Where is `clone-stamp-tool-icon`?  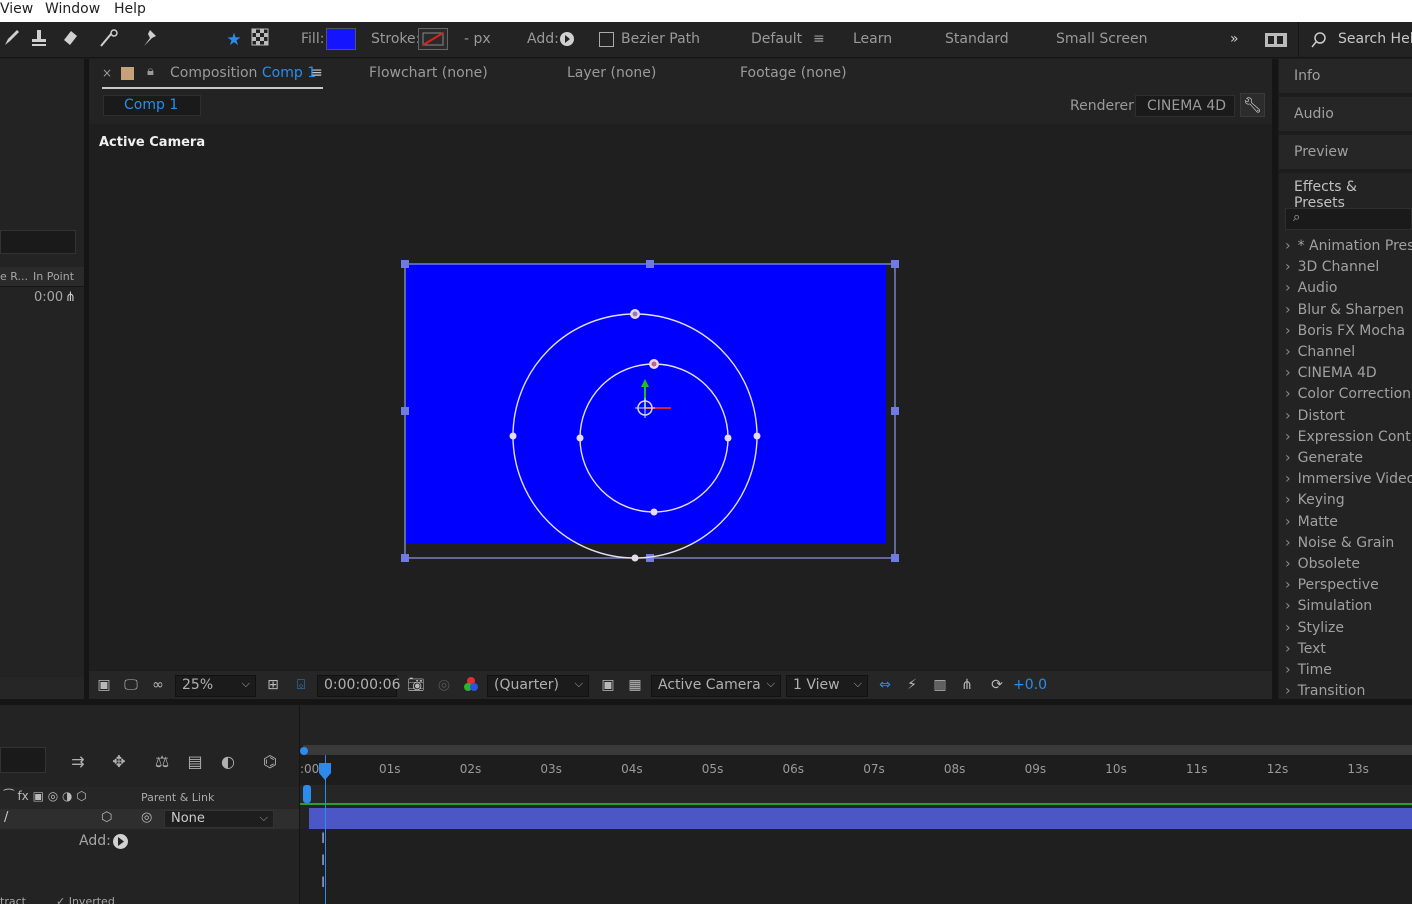
clone-stamp-tool-icon is located at coordinates (39, 40).